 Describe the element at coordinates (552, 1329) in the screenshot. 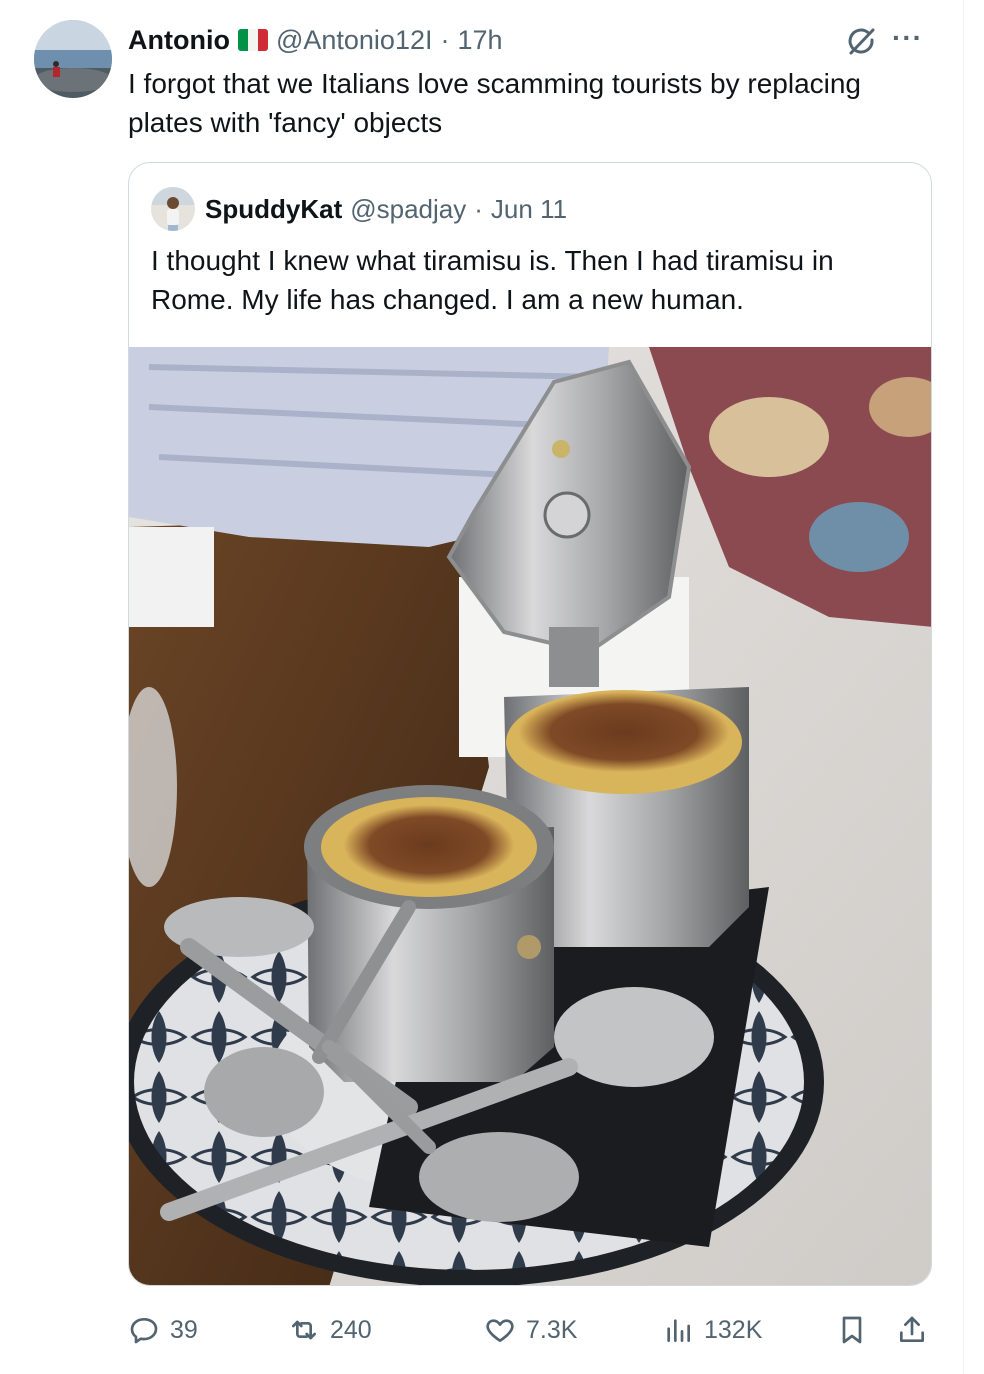

I see `like-count: 7.3K` at that location.